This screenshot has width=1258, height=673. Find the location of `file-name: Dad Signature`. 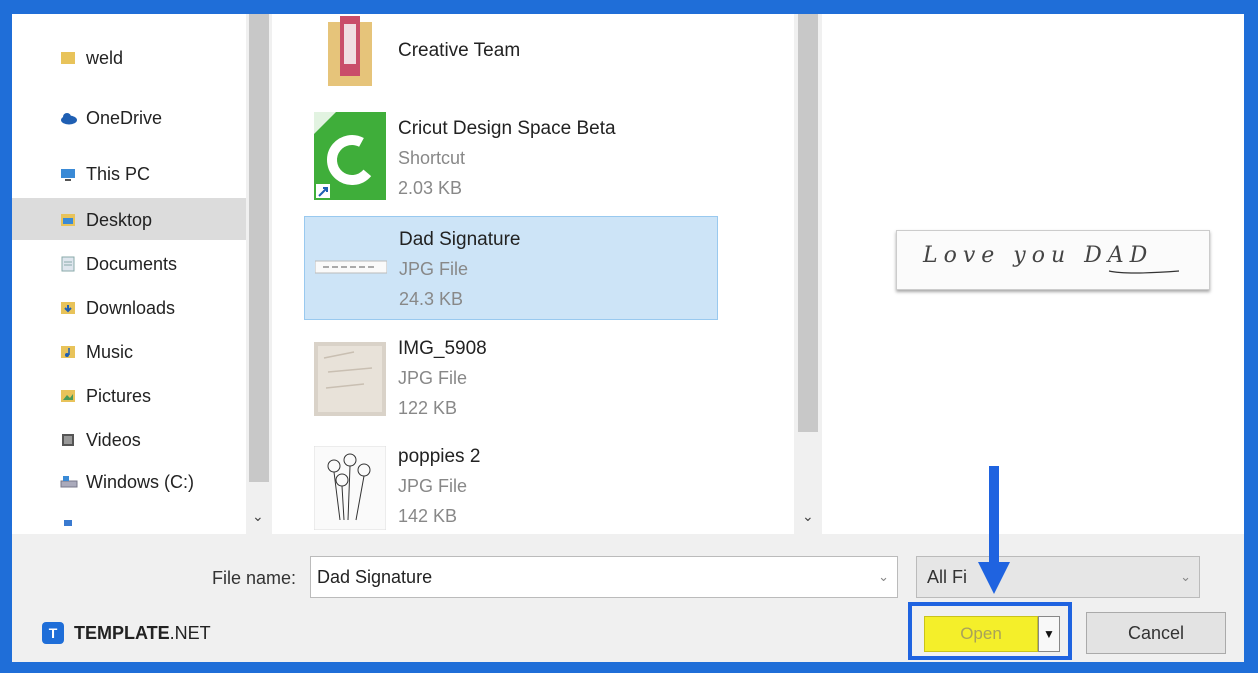

file-name: Dad Signature is located at coordinates (460, 239).